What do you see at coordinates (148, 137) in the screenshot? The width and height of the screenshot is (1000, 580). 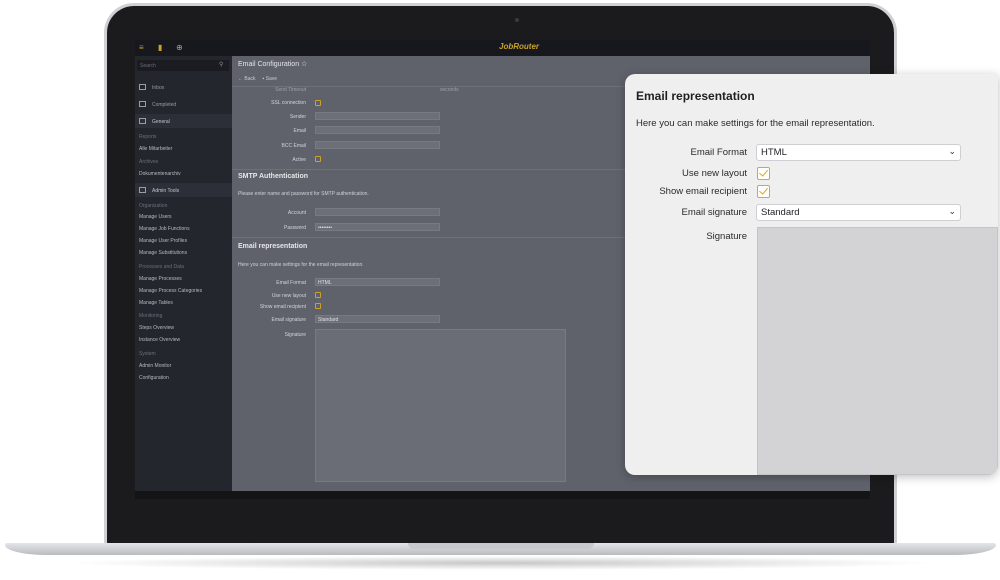 I see `category-reports: Reports` at bounding box center [148, 137].